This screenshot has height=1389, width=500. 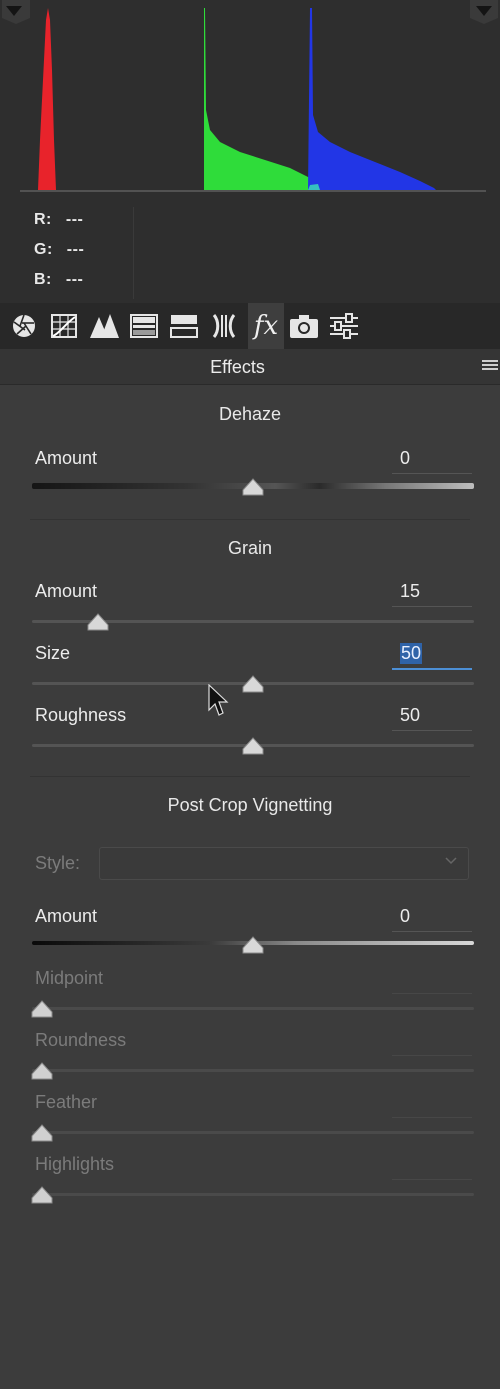 I want to click on vignetting-feather-thumb, so click(x=42, y=1133).